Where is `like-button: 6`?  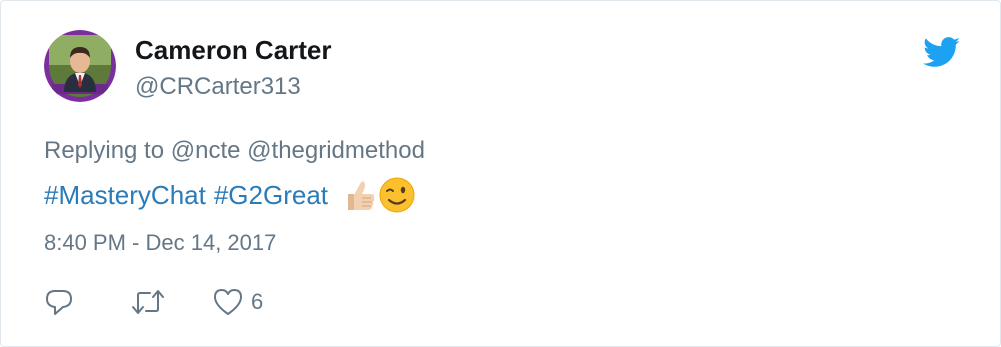 like-button: 6 is located at coordinates (237, 302).